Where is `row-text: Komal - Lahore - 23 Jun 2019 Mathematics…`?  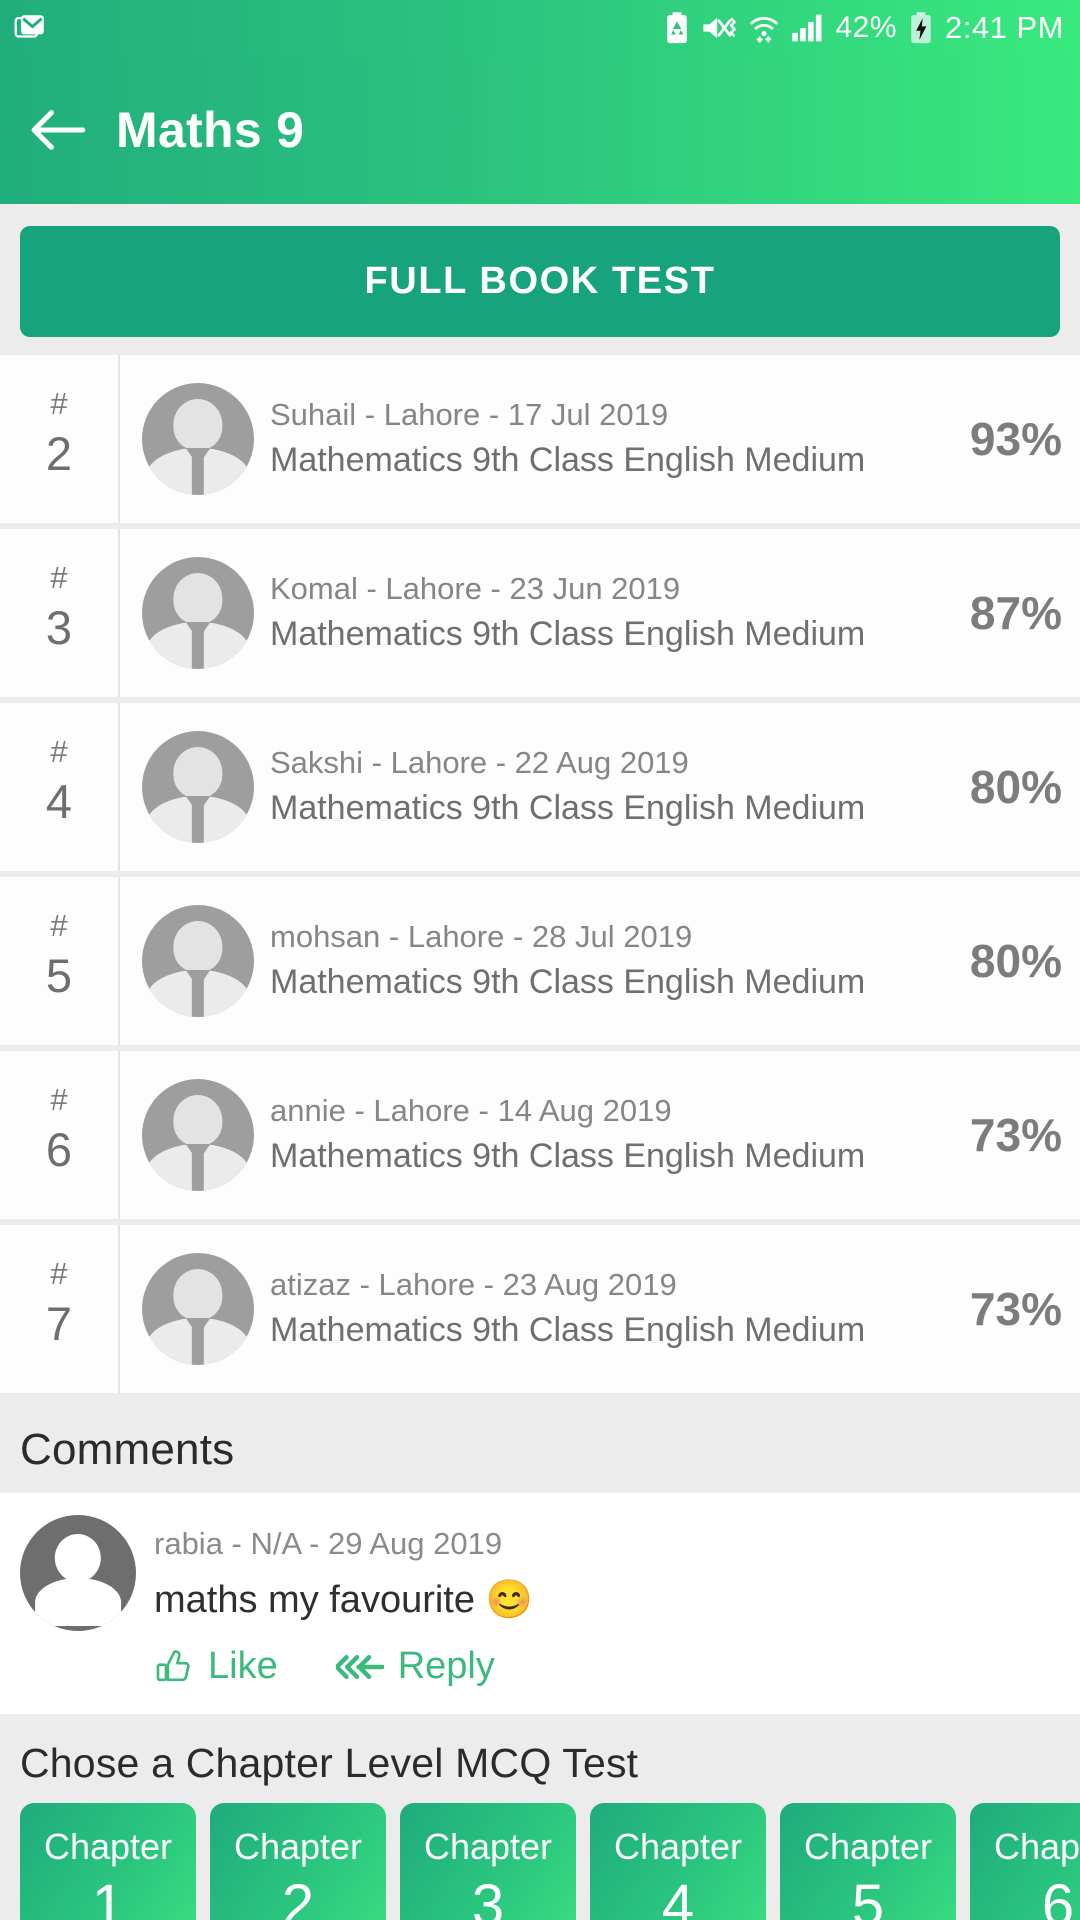 row-text: Komal - Lahore - 23 Jun 2019 Mathematics… is located at coordinates (613, 613).